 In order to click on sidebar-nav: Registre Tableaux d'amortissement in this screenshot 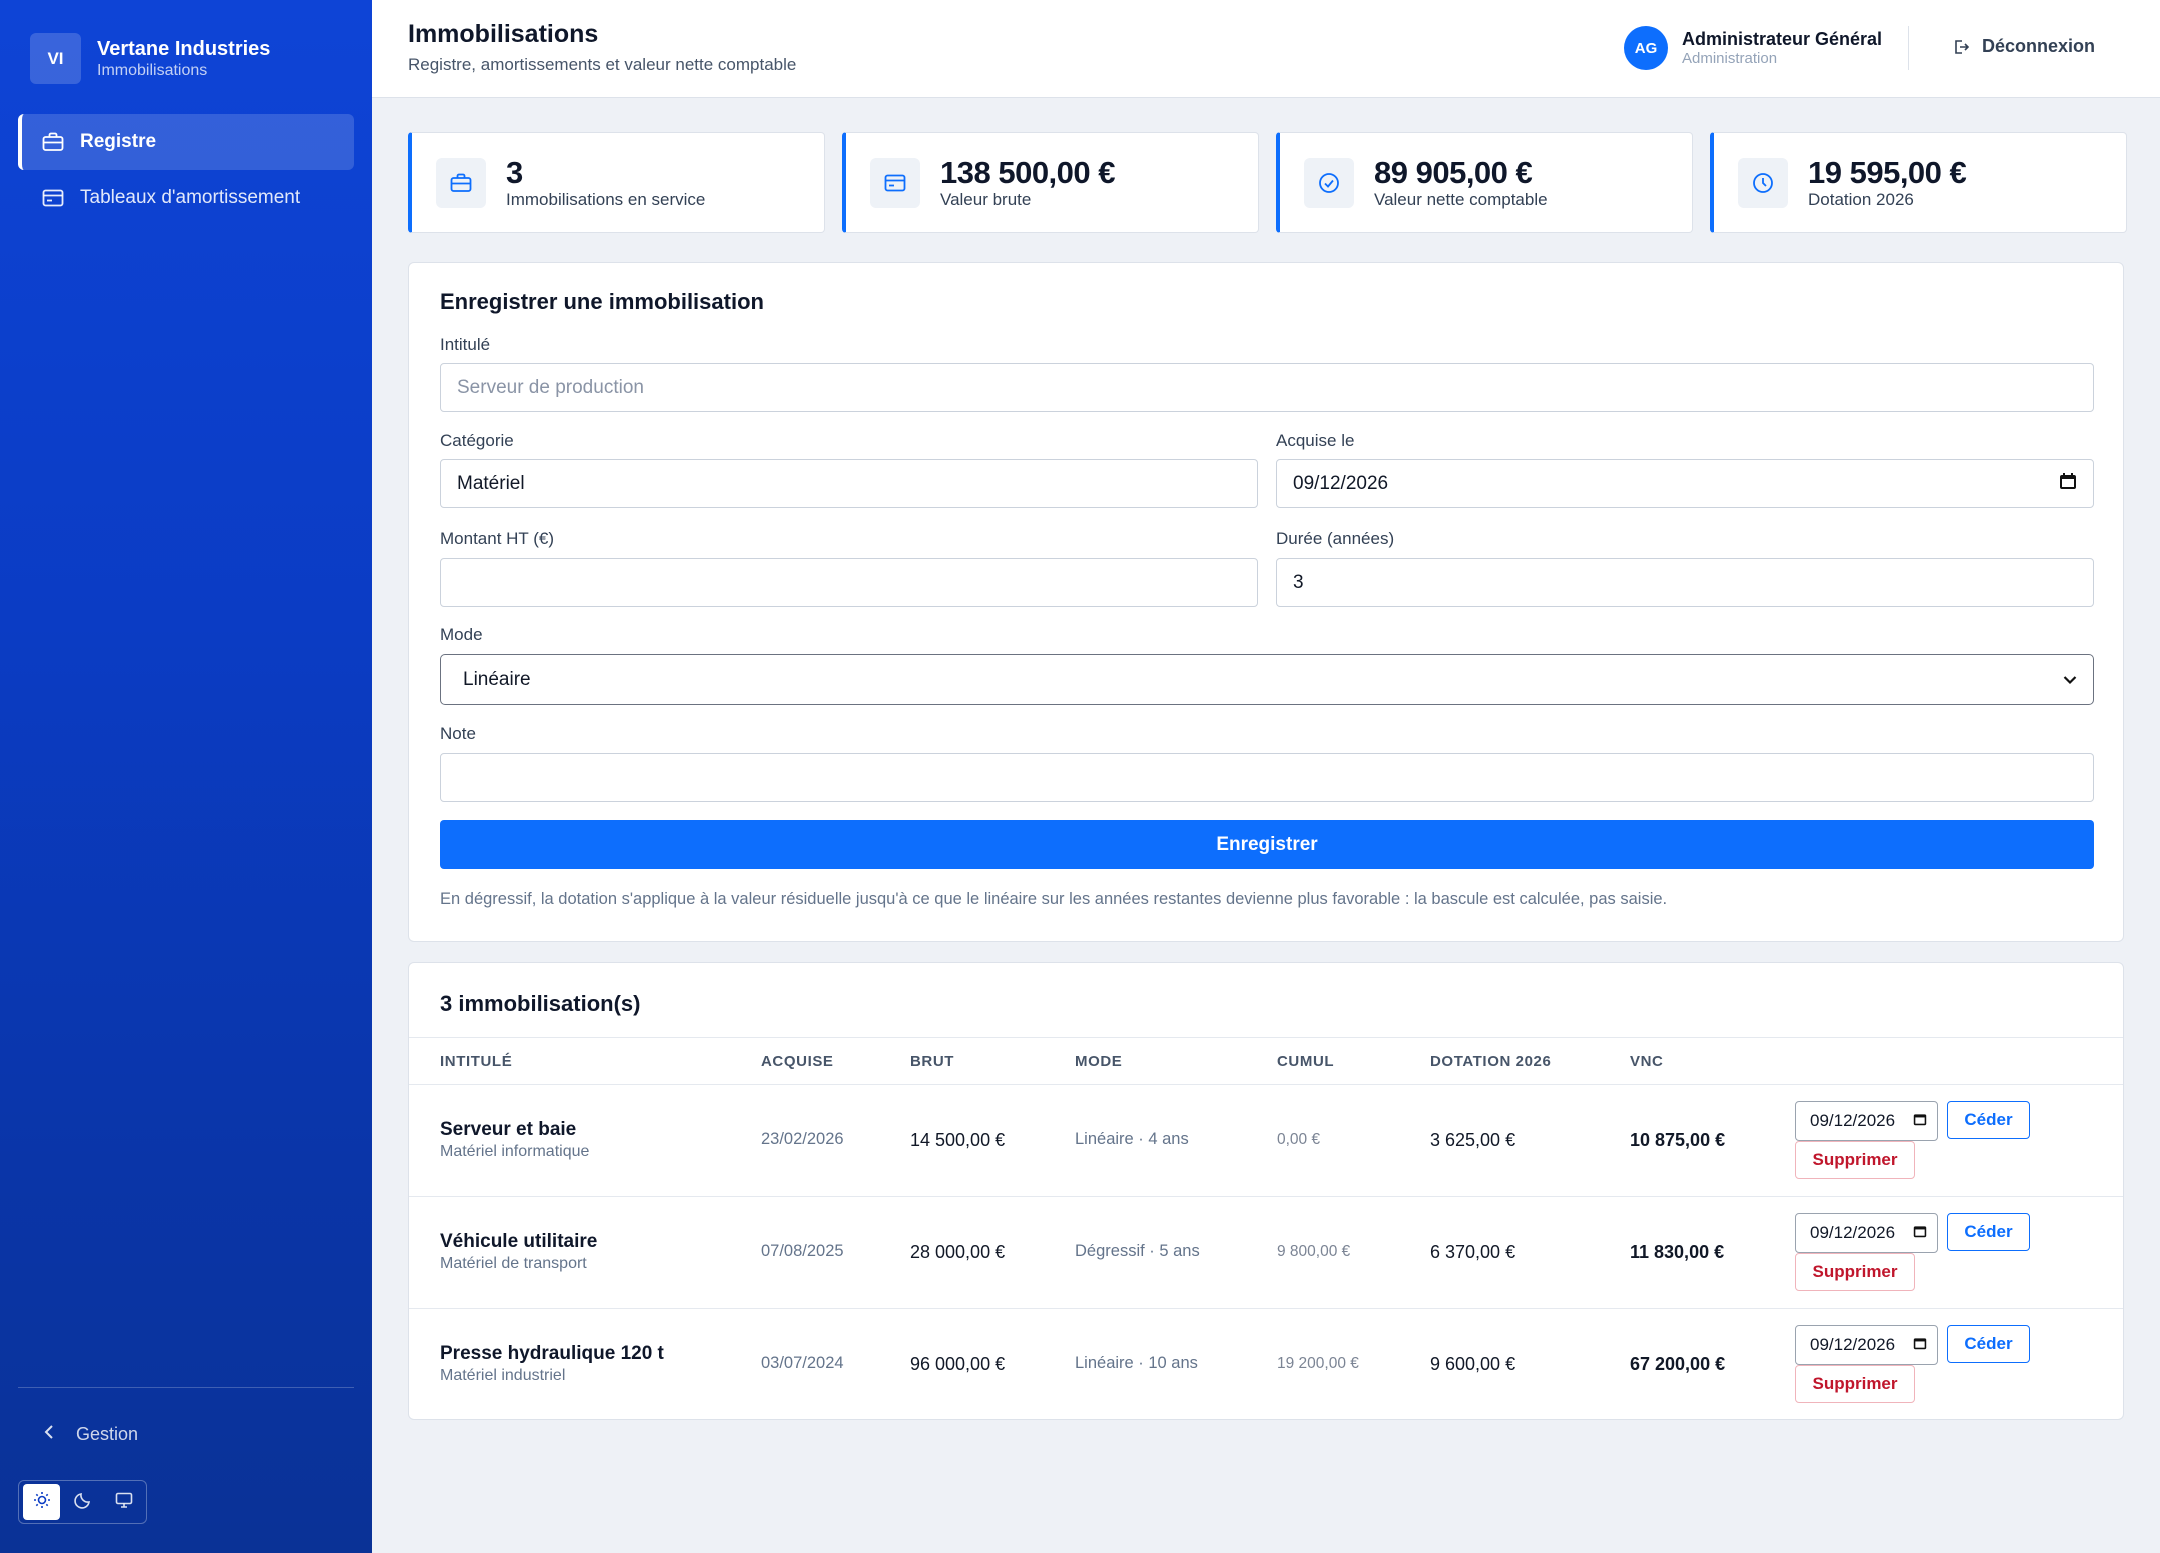, I will do `click(186, 170)`.